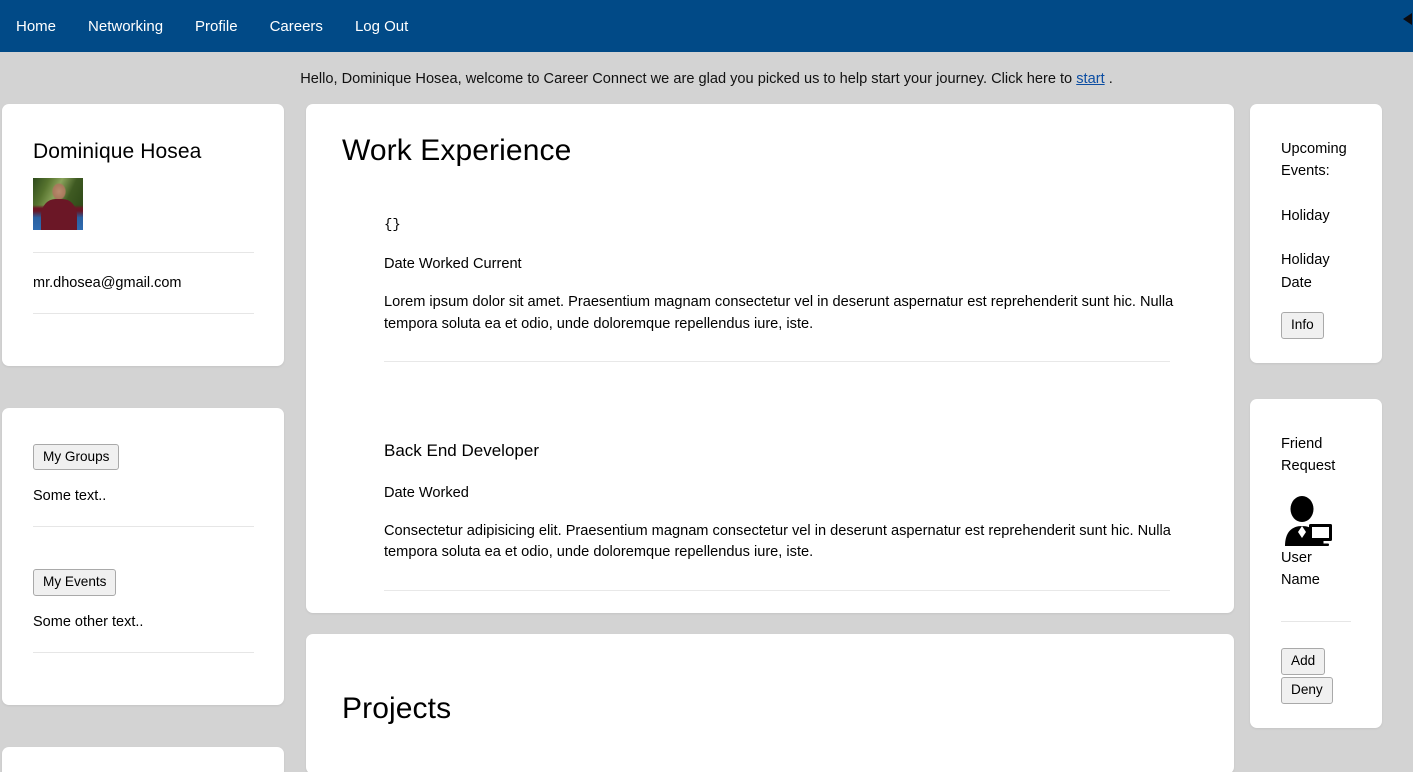 The height and width of the screenshot is (772, 1413). What do you see at coordinates (457, 150) in the screenshot?
I see `work-experience-title: Work Experience` at bounding box center [457, 150].